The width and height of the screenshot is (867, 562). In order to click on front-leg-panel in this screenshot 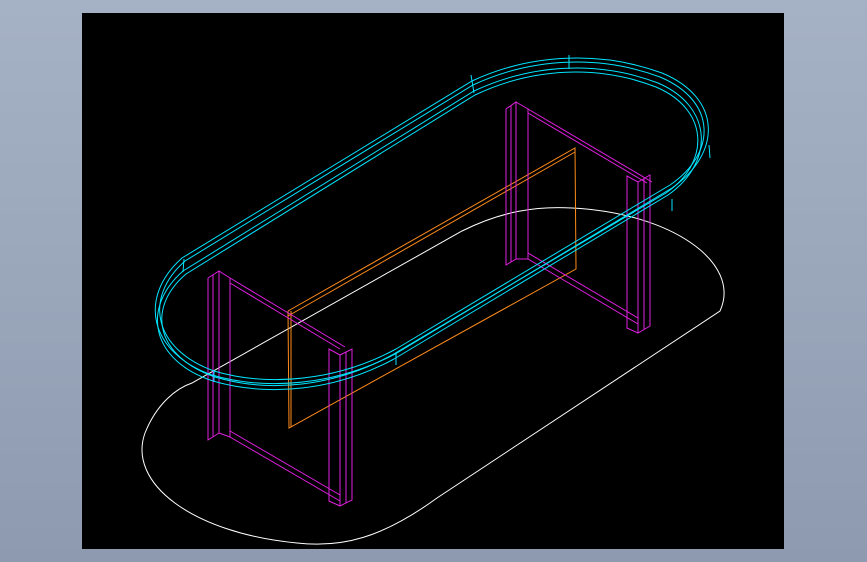, I will do `click(280, 388)`.